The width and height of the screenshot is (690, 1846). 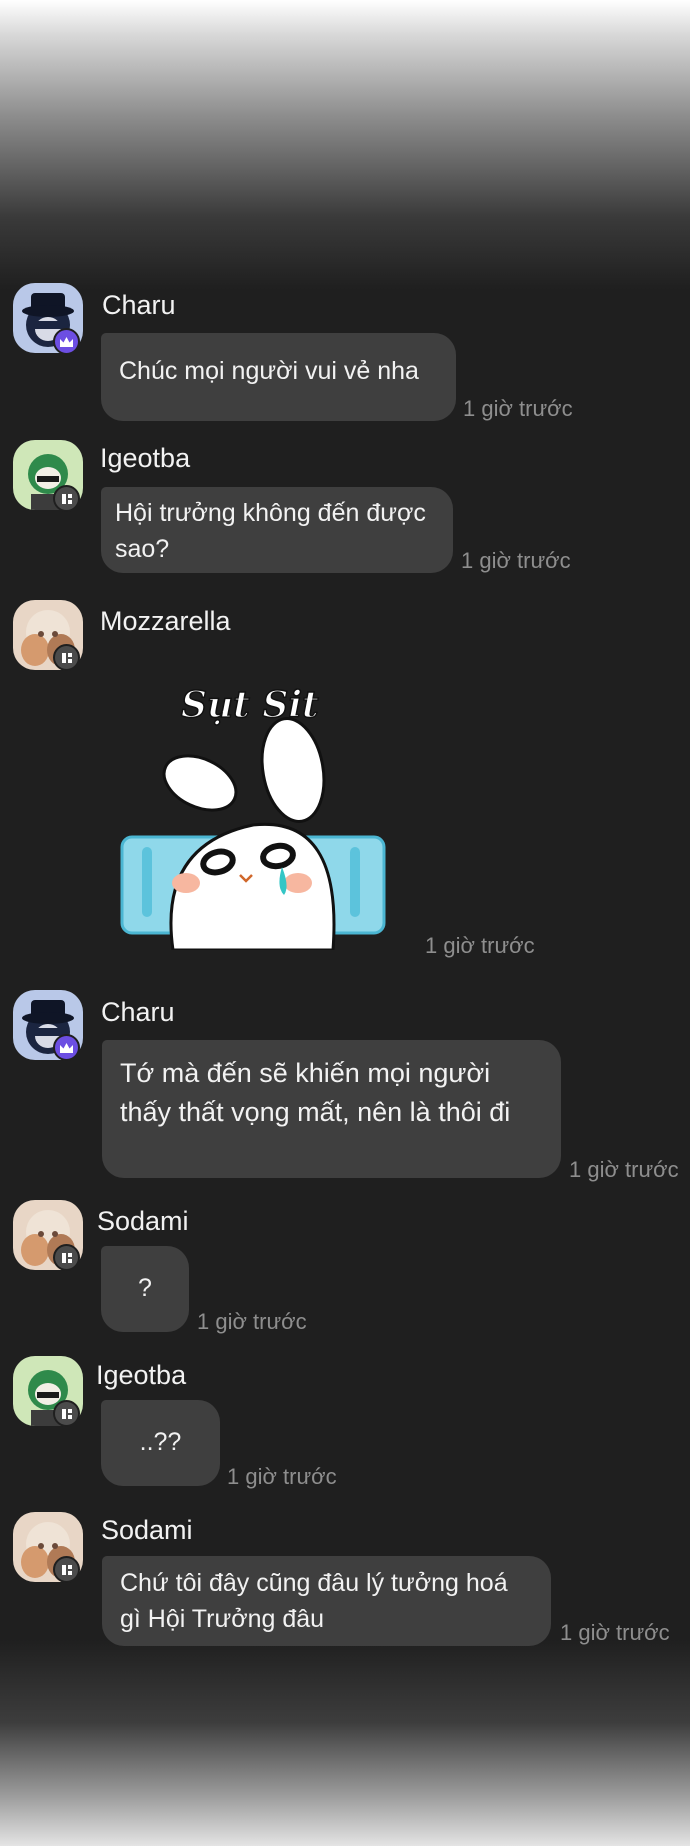 What do you see at coordinates (250, 705) in the screenshot?
I see `sticker-caption: Sụt Sịt` at bounding box center [250, 705].